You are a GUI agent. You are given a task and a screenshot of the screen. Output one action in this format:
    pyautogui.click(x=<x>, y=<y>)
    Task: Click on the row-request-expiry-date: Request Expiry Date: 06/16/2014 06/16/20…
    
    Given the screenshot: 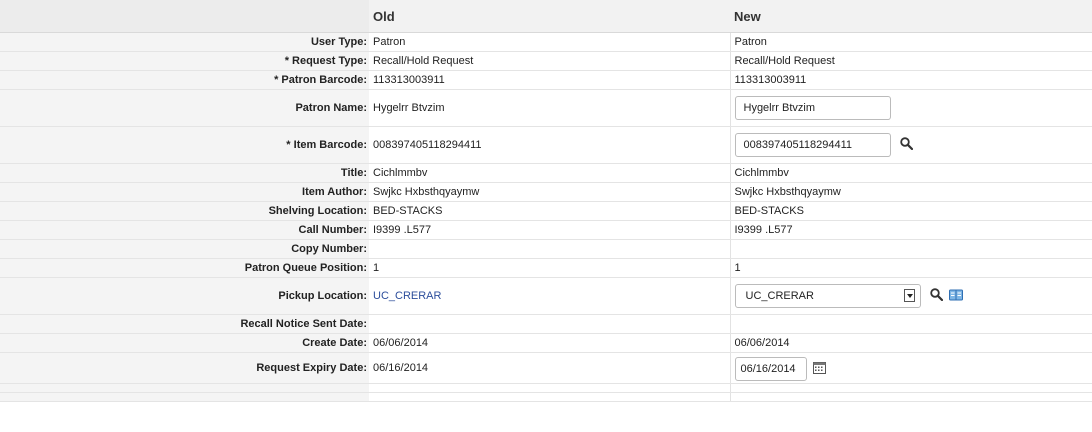 What is the action you would take?
    pyautogui.click(x=546, y=368)
    